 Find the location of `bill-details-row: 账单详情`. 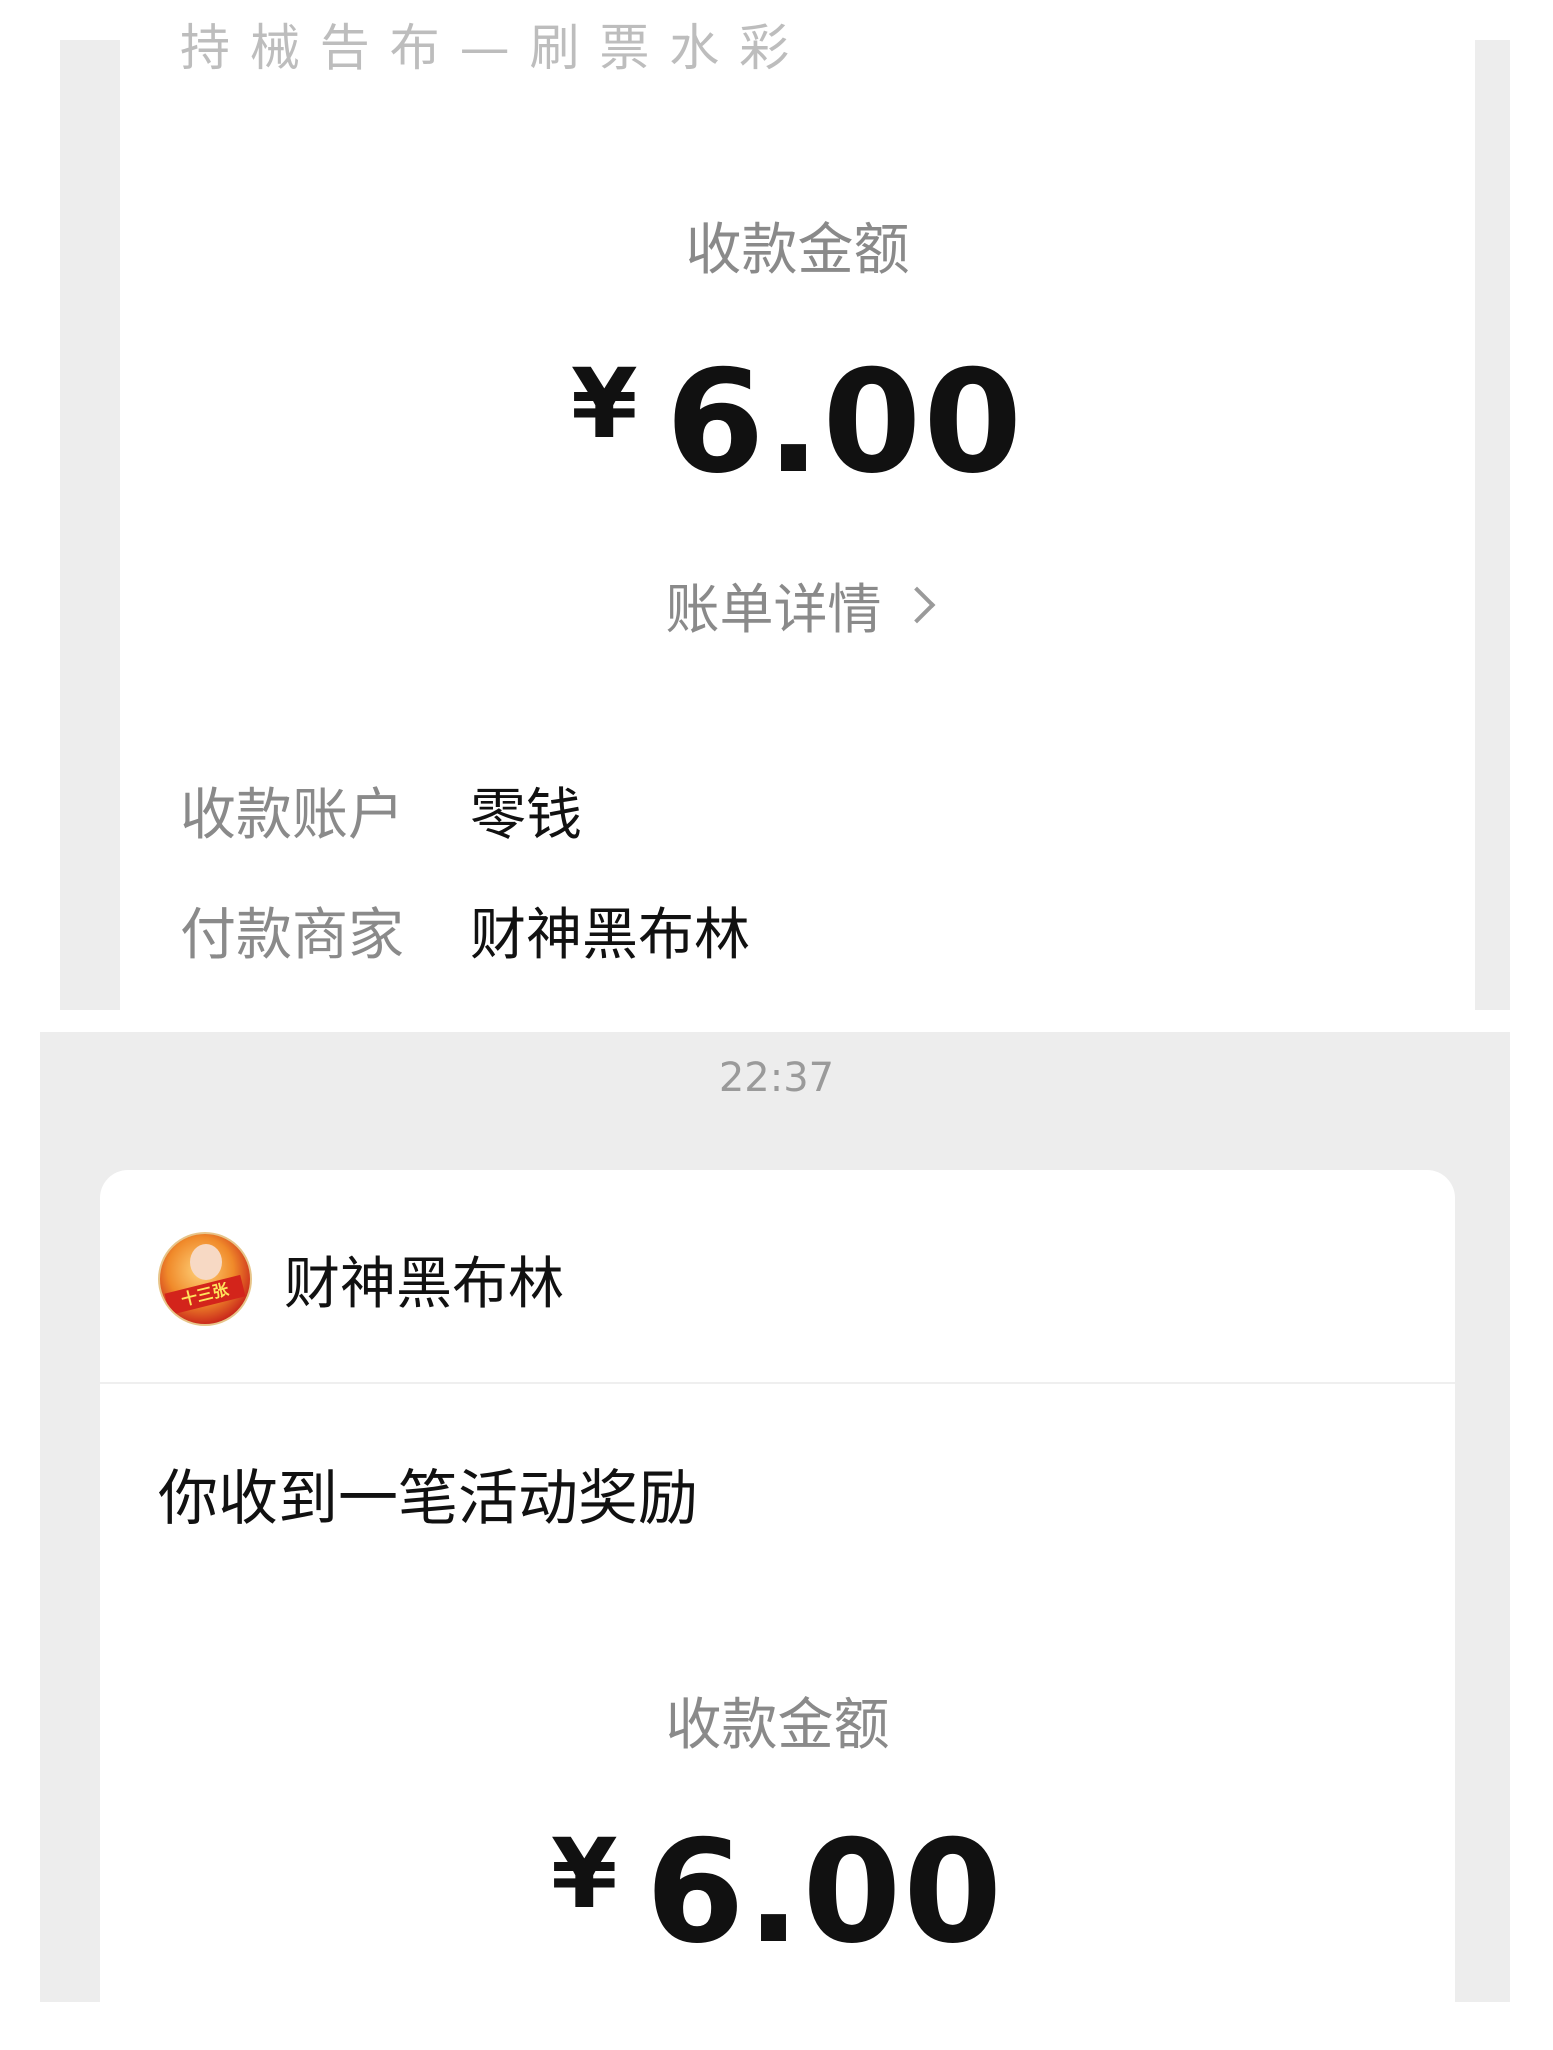

bill-details-row: 账单详情 is located at coordinates (797, 604).